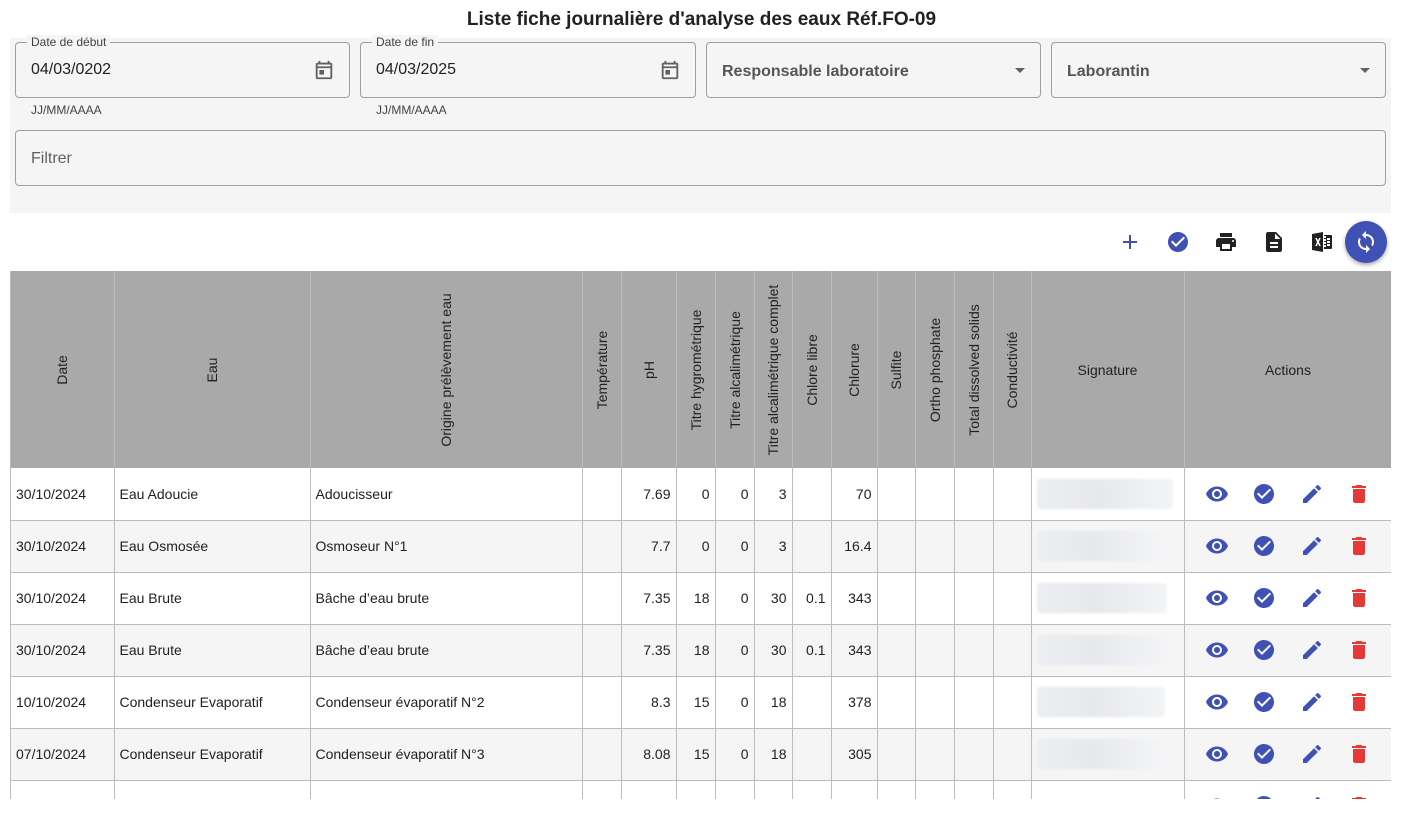 The width and height of the screenshot is (1403, 814). Describe the element at coordinates (873, 70) in the screenshot. I see `responsable-select: Responsable laboratoire` at that location.